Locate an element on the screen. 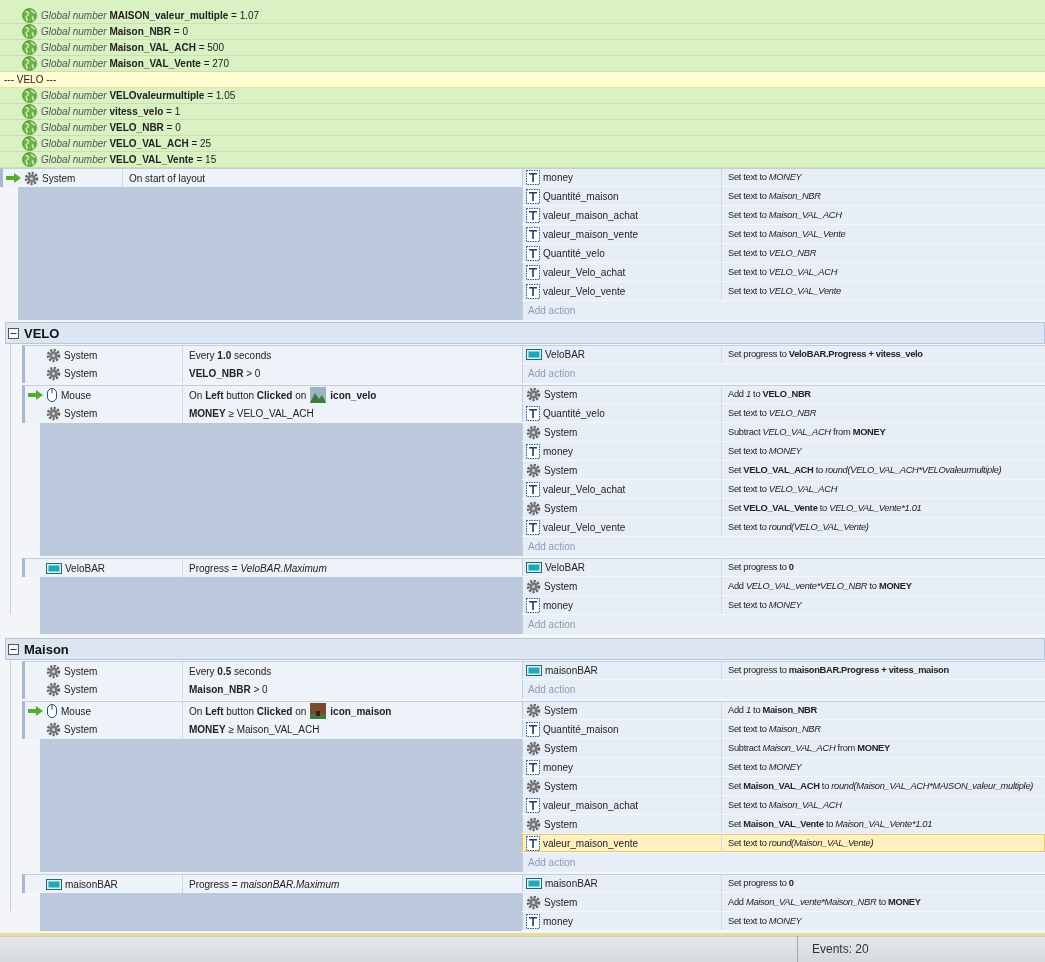 Image resolution: width=1045 pixels, height=962 pixels. condition-row: maisonBAR Progress = maisonBAR.Maximum is located at coordinates (272, 883).